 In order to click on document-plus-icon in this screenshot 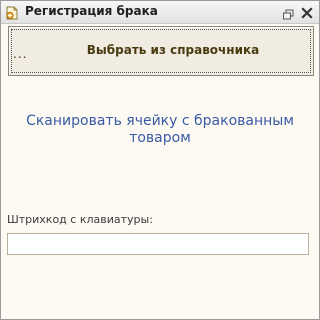, I will do `click(12, 12)`.